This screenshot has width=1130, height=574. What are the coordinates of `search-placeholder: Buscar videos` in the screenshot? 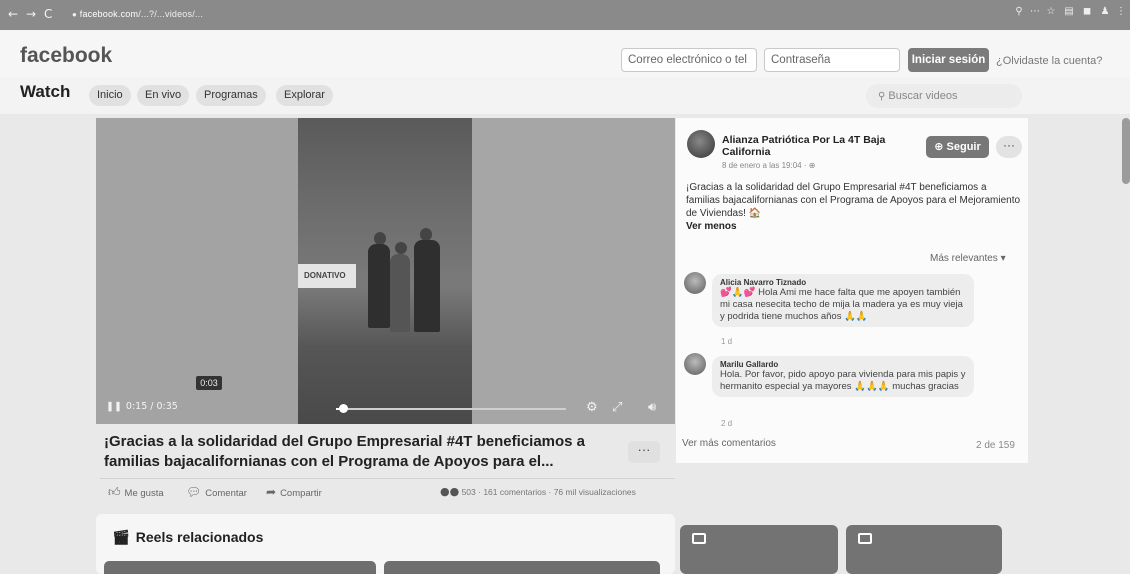 It's located at (923, 96).